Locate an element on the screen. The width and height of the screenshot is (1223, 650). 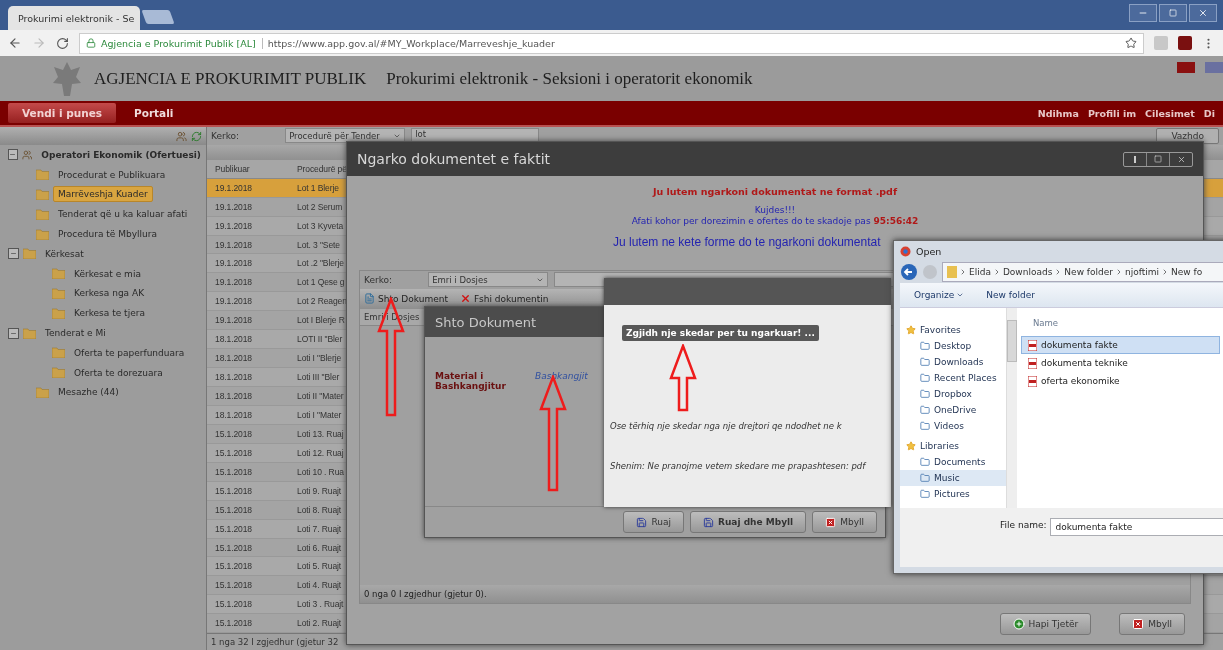
breadcrumb-item: New folder is located at coordinates (1088, 272).